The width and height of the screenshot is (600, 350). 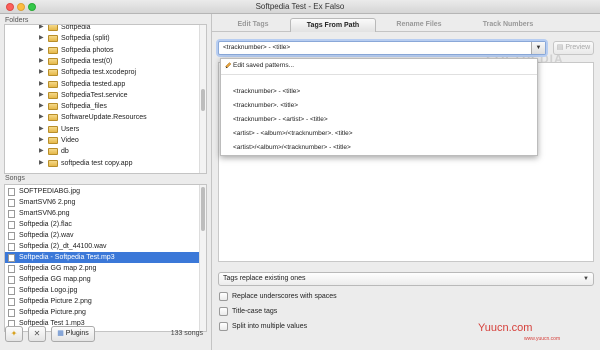 What do you see at coordinates (538, 48) in the screenshot?
I see `chevron-down-icon: ▼` at bounding box center [538, 48].